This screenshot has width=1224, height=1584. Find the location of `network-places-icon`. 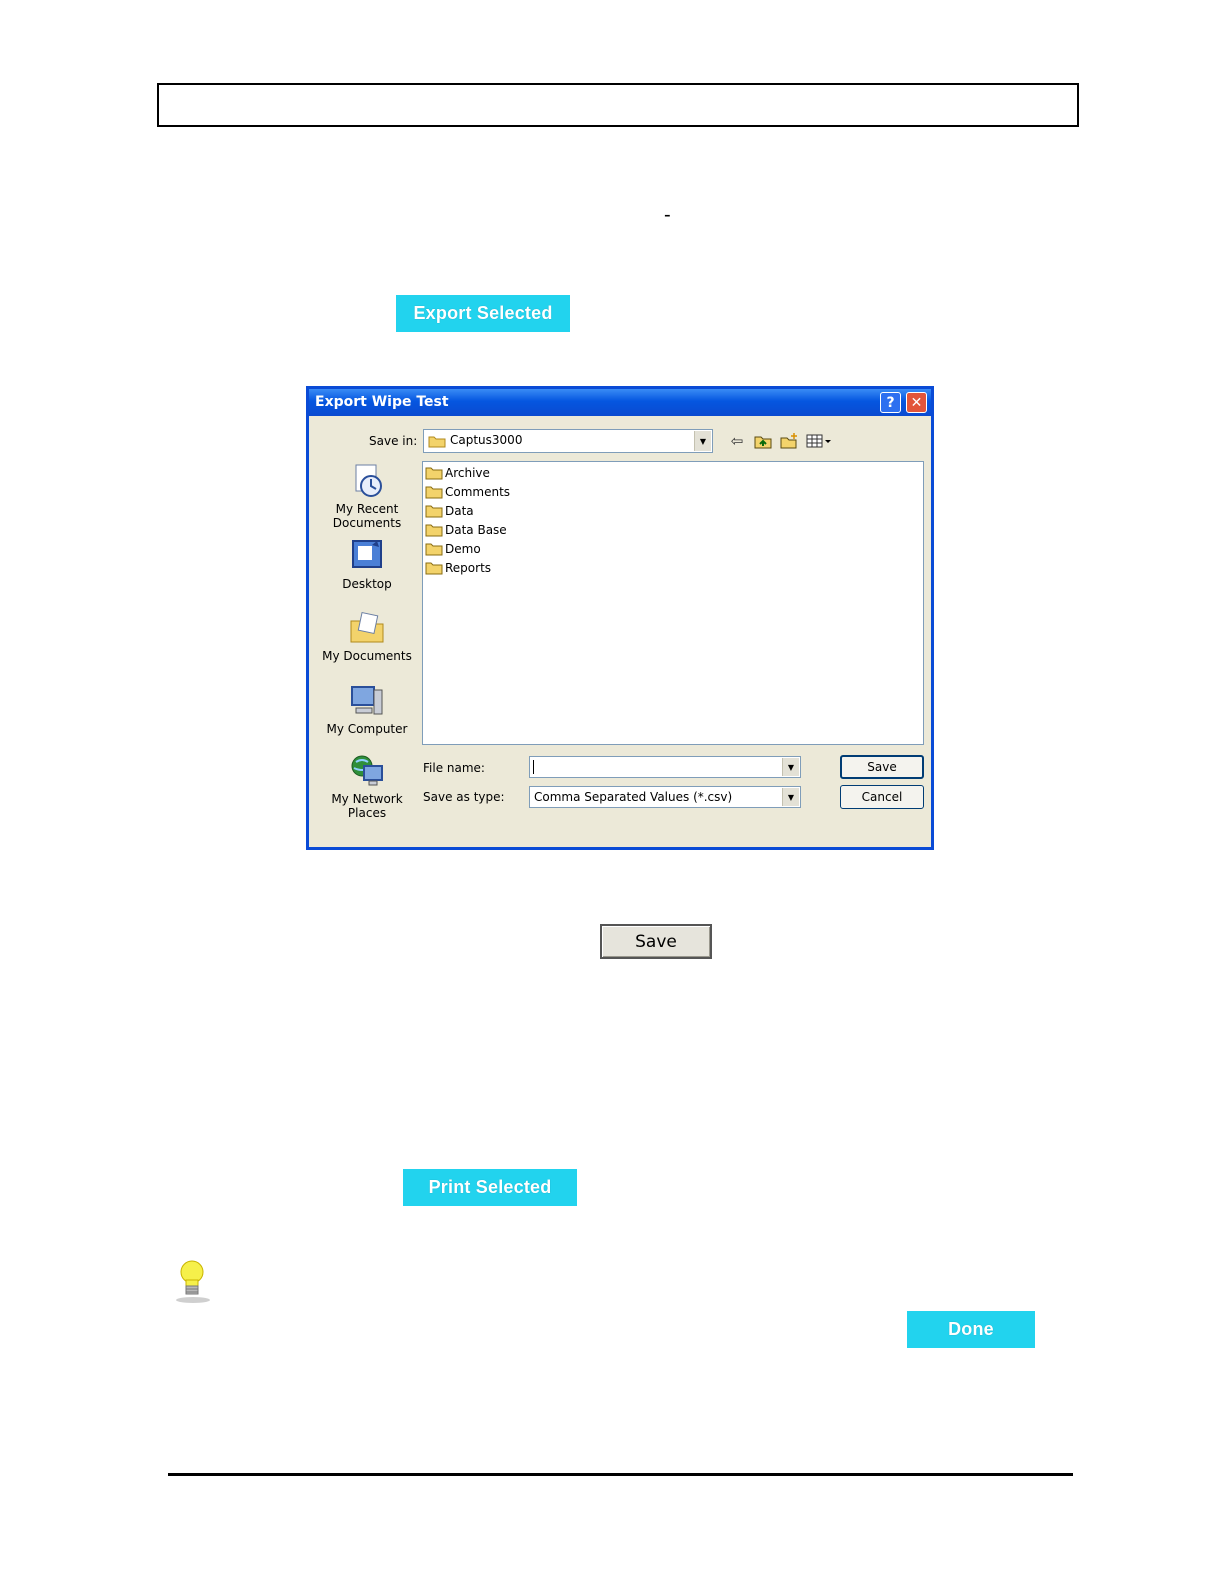

network-places-icon is located at coordinates (367, 770).